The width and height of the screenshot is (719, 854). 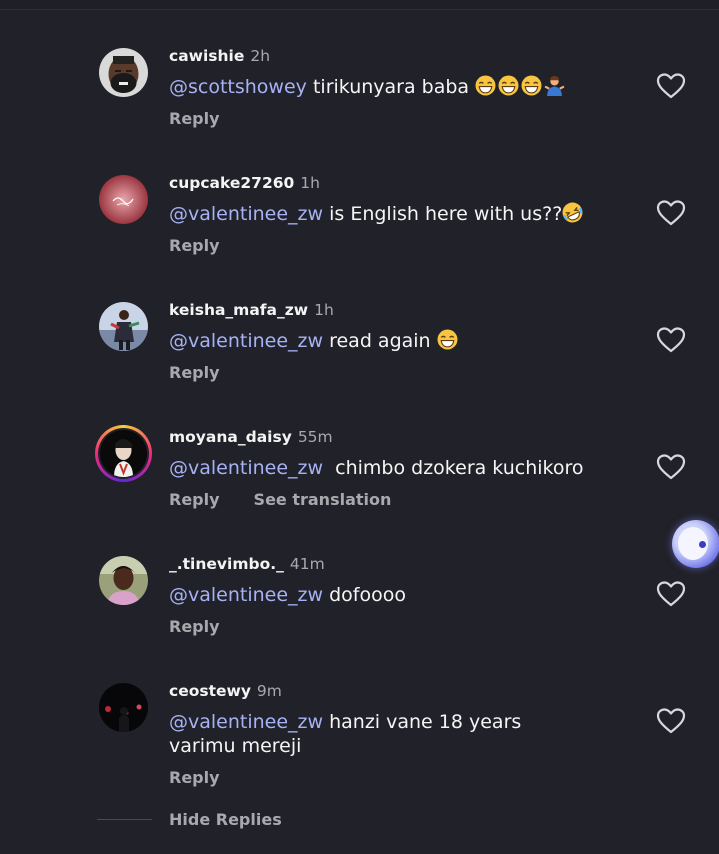 I want to click on username: moyana_daisy, so click(x=230, y=437).